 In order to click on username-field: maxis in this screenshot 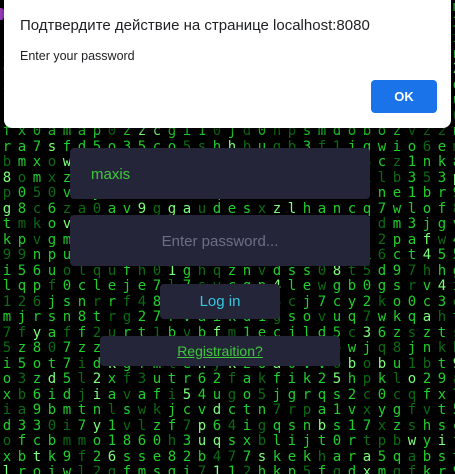, I will do `click(220, 173)`.